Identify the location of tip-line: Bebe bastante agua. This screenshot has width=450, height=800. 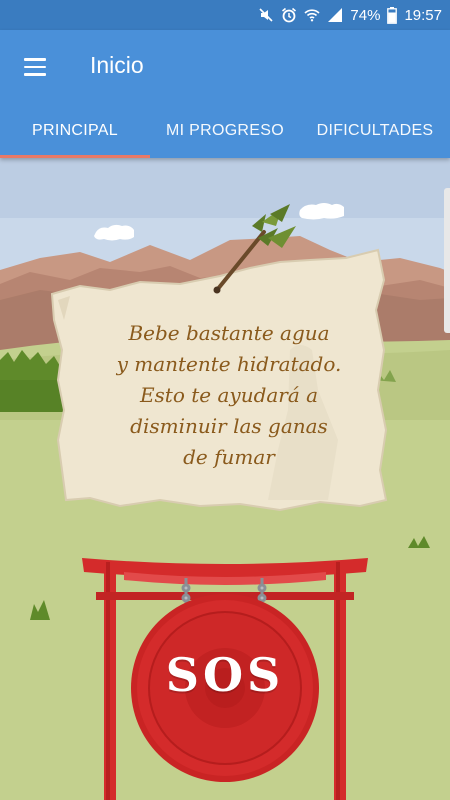
(229, 333).